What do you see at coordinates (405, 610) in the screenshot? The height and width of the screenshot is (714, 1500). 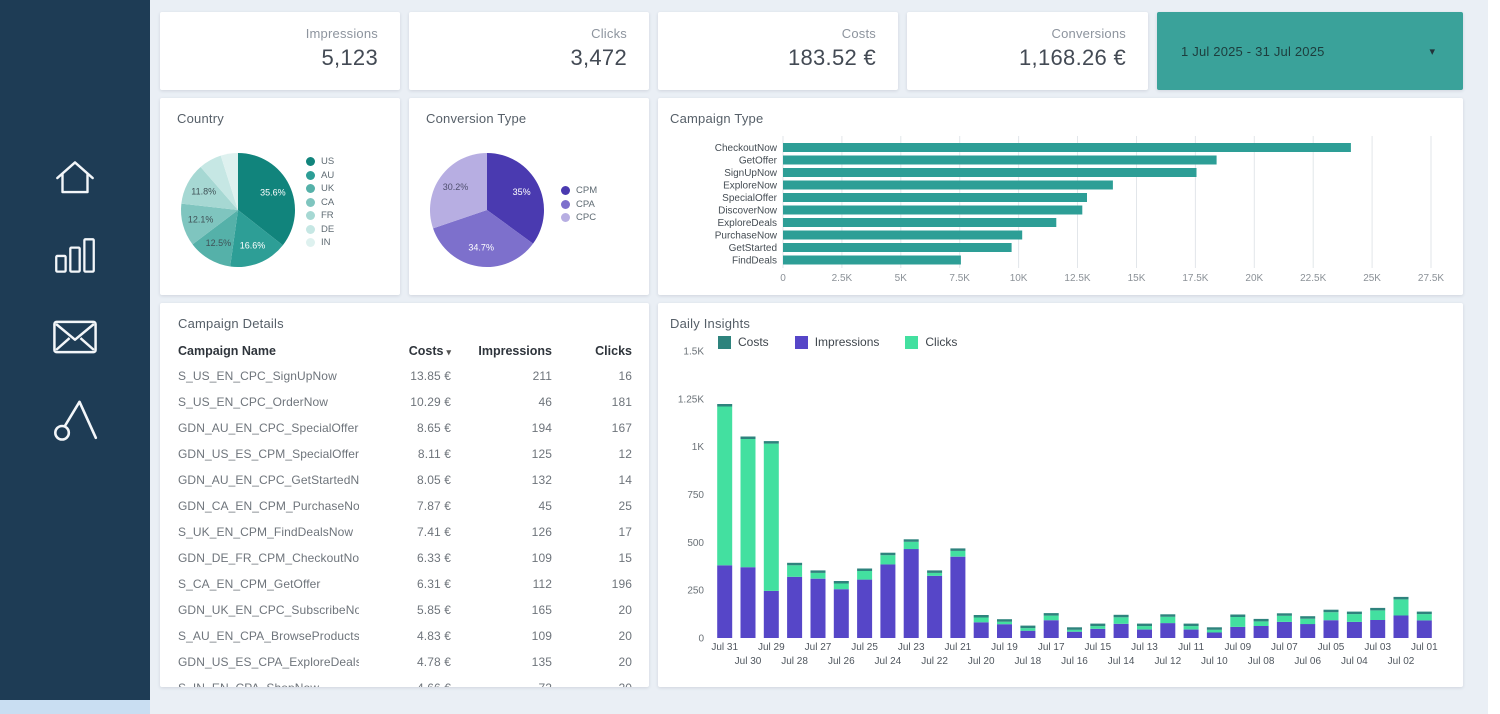 I see `table-row: GDN_UK_EN_CPC_SubscribeNow 5.85 € 165 20` at bounding box center [405, 610].